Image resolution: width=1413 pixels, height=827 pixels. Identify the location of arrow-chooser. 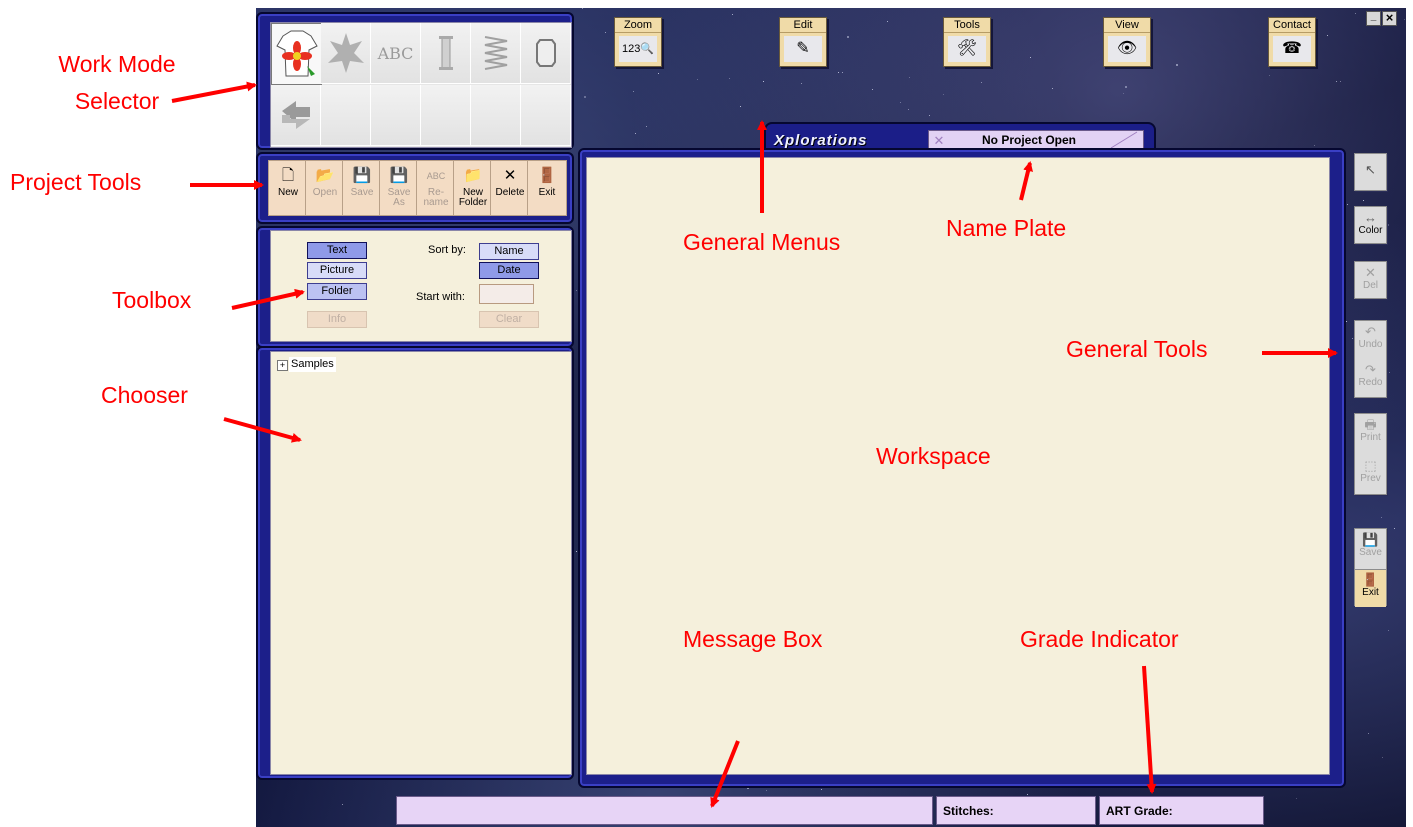
(262, 430).